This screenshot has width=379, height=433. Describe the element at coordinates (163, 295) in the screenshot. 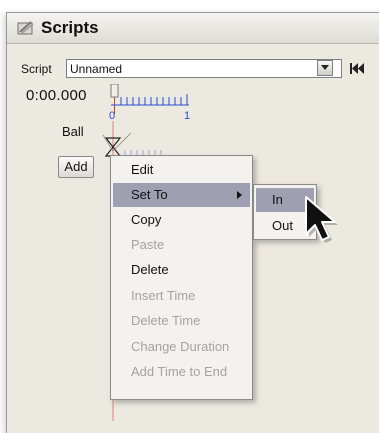

I see `menu-item-insert-time: Insert Time` at that location.